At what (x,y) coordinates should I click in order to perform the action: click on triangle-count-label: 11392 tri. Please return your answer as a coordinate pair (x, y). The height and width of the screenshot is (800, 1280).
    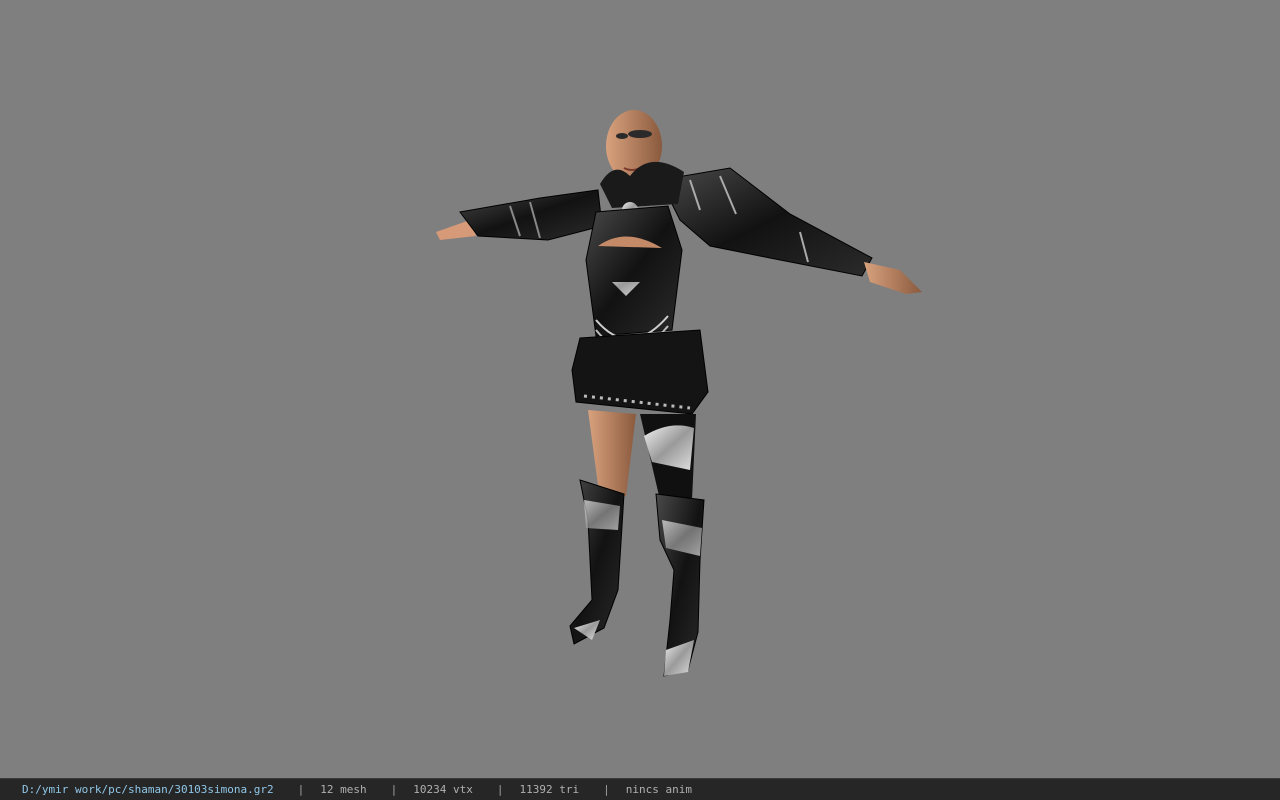
    Looking at the image, I should click on (549, 789).